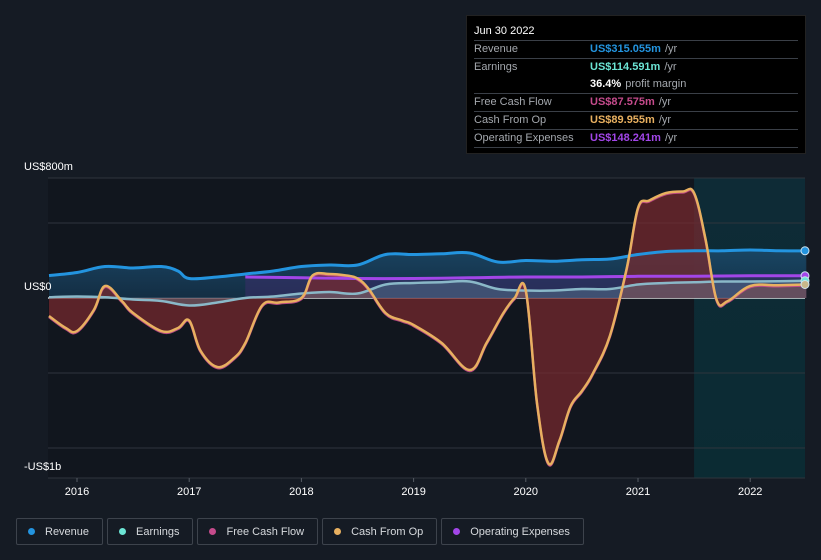 This screenshot has width=821, height=560. Describe the element at coordinates (805, 251) in the screenshot. I see `end-marker-revenue` at that location.